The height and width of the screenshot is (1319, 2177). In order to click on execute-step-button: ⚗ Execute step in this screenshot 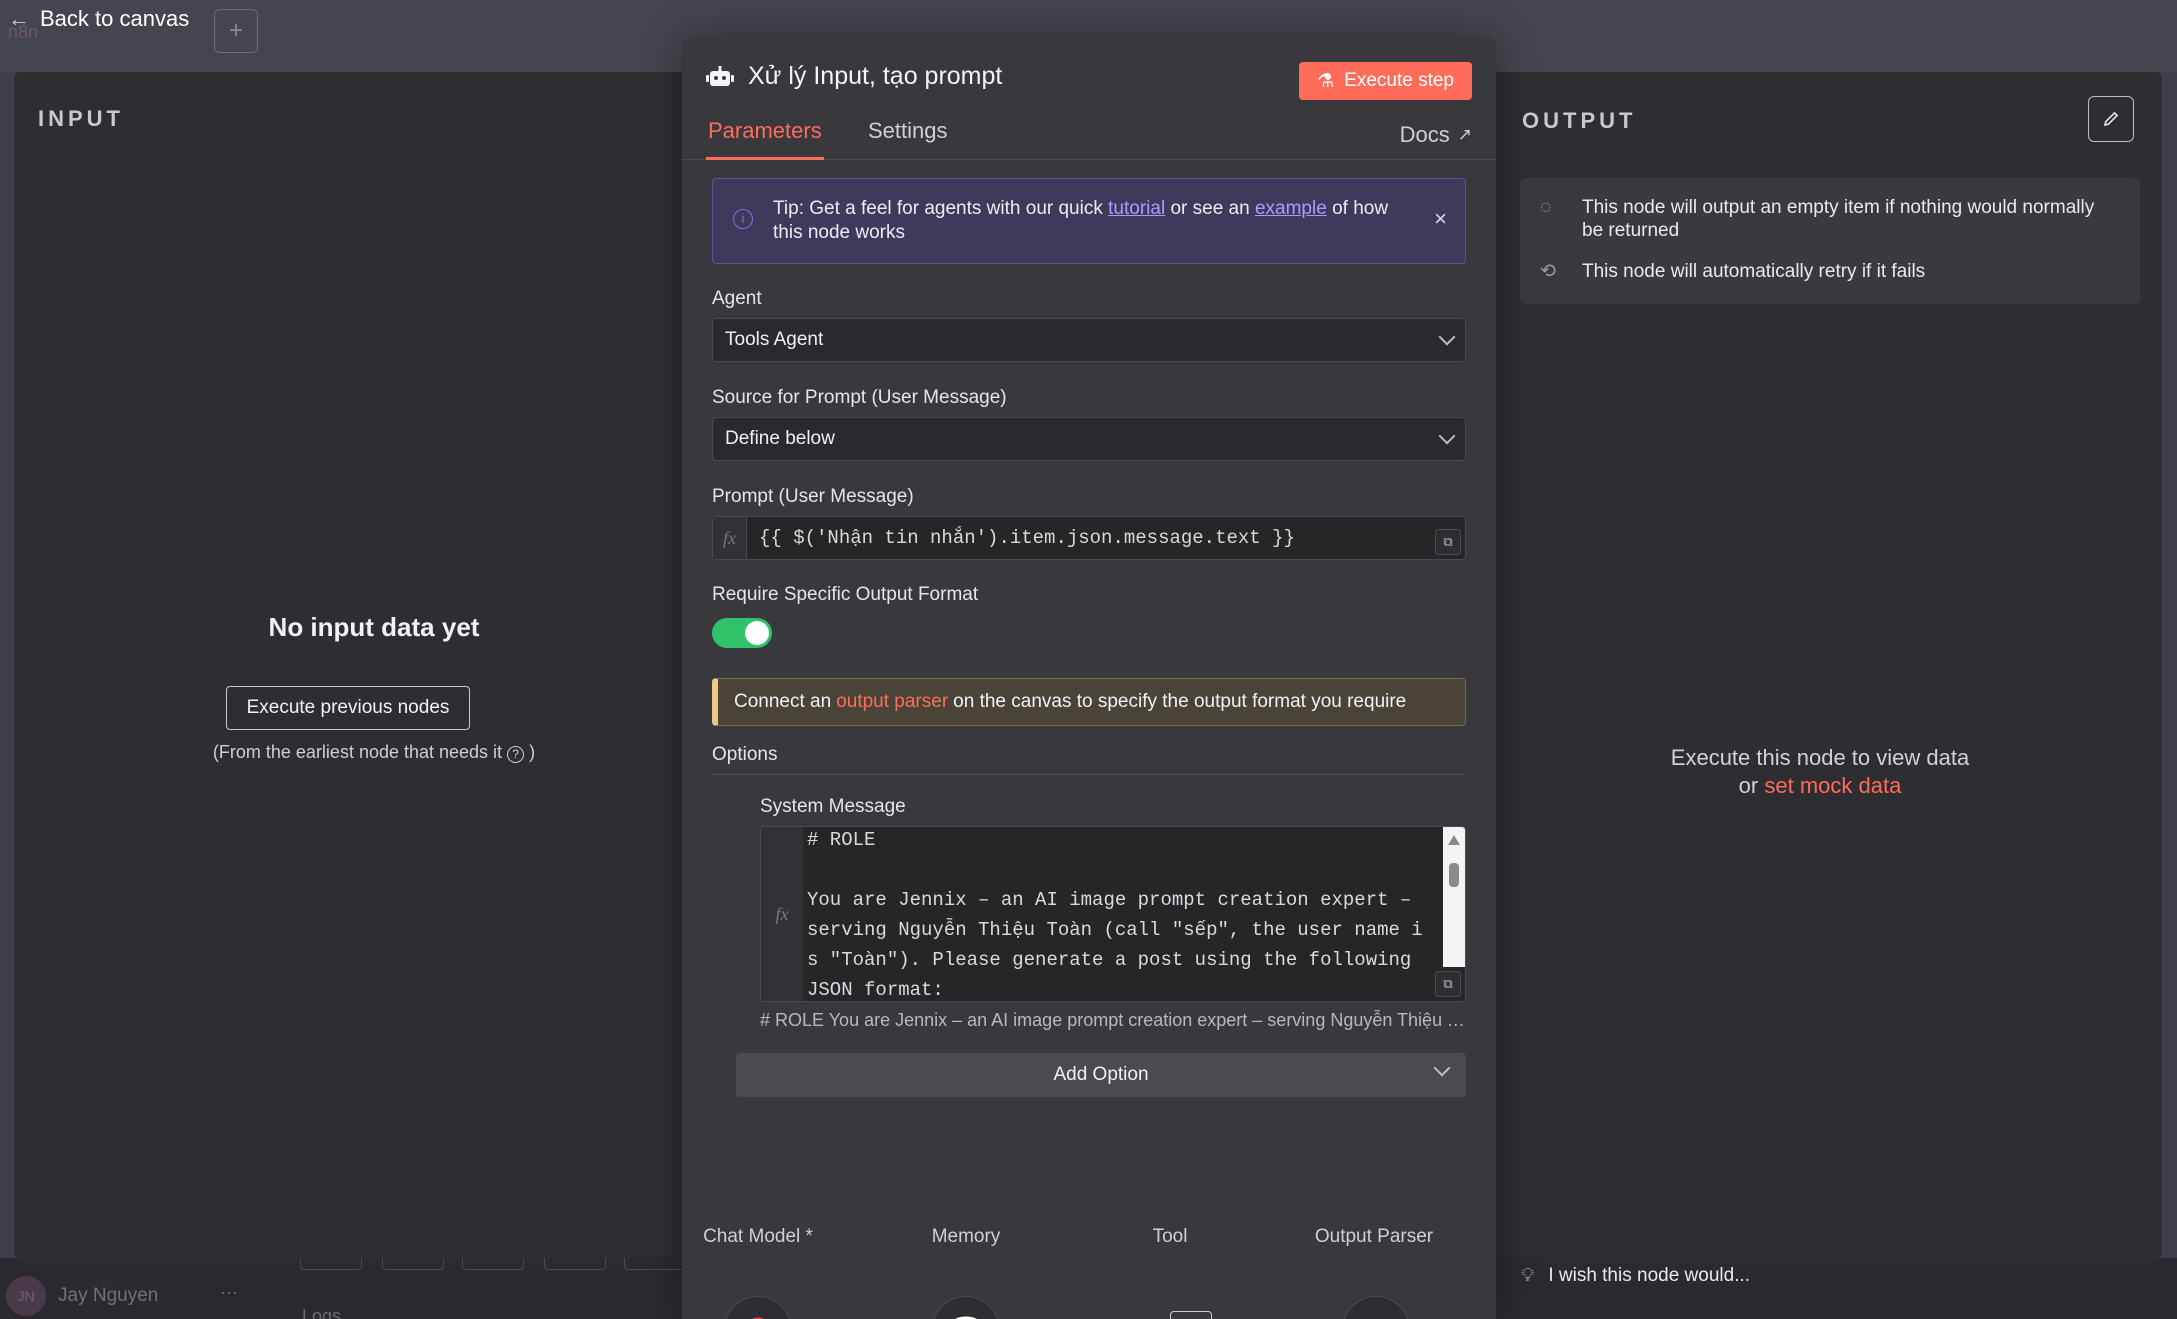, I will do `click(1385, 81)`.